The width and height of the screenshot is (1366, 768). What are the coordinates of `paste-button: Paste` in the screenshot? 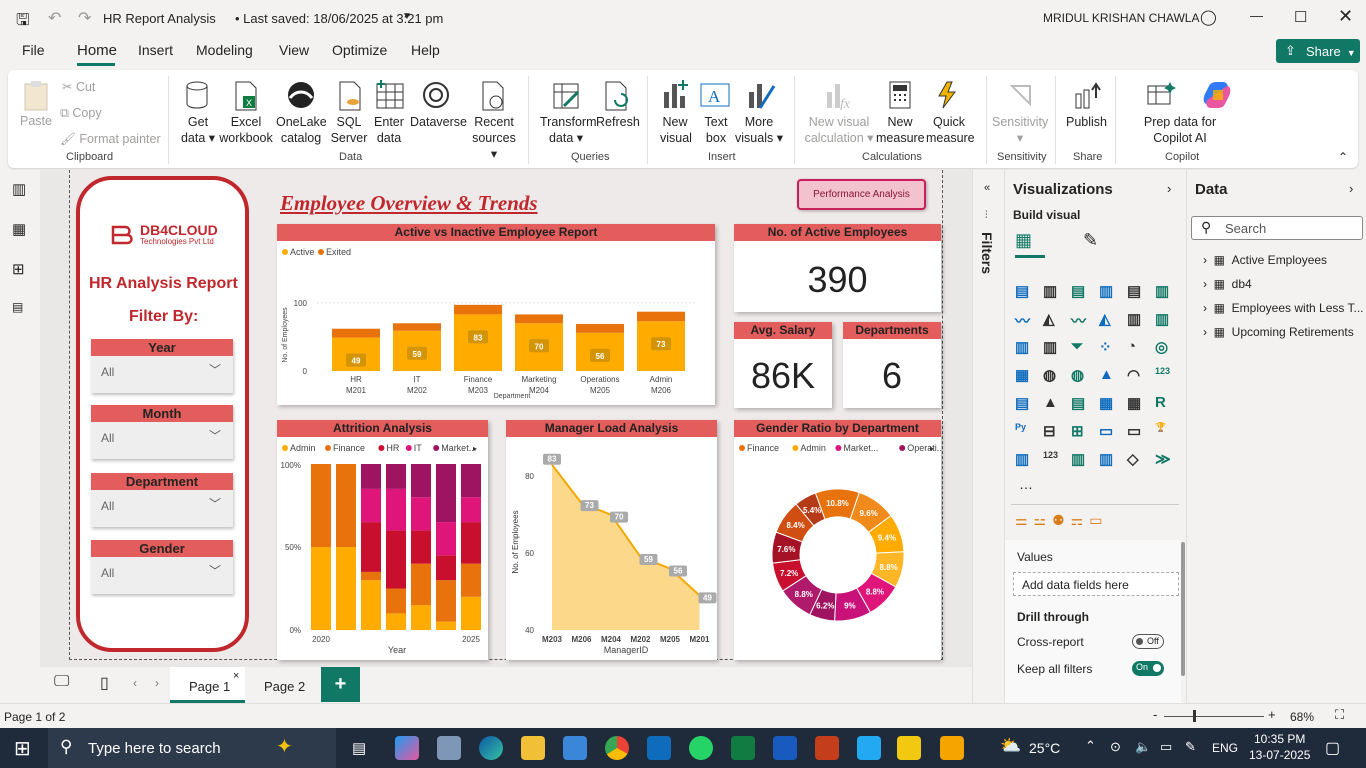 It's located at (36, 121).